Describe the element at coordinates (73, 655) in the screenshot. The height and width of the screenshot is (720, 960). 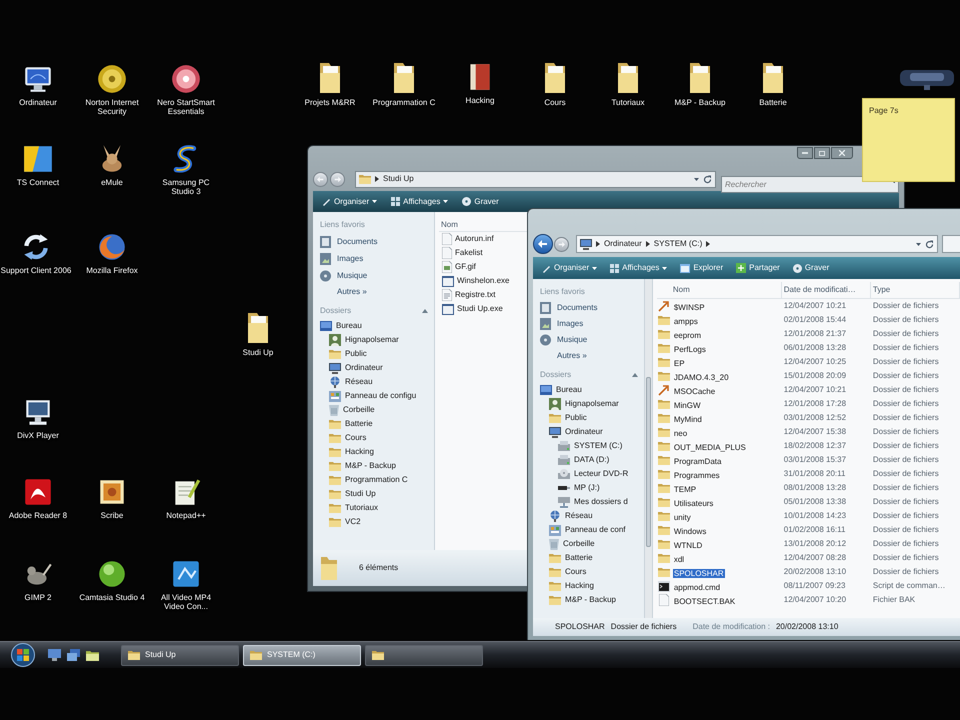
I see `stack-icon` at that location.